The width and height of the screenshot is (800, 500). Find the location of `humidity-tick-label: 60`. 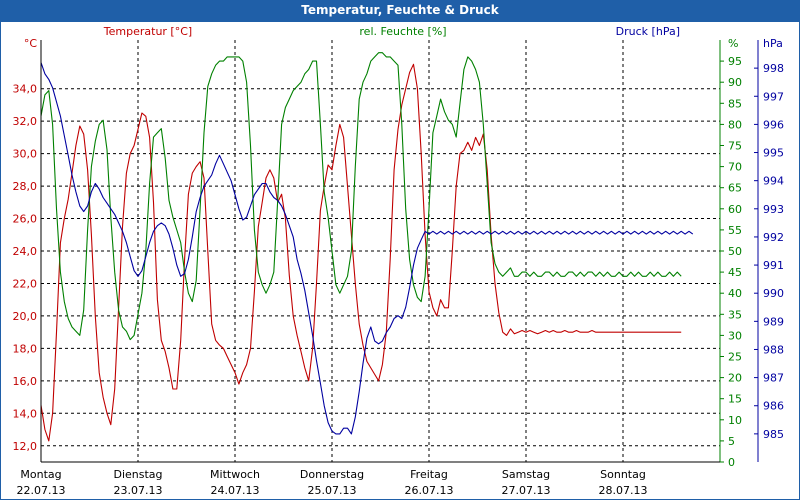

humidity-tick-label: 60 is located at coordinates (735, 209).